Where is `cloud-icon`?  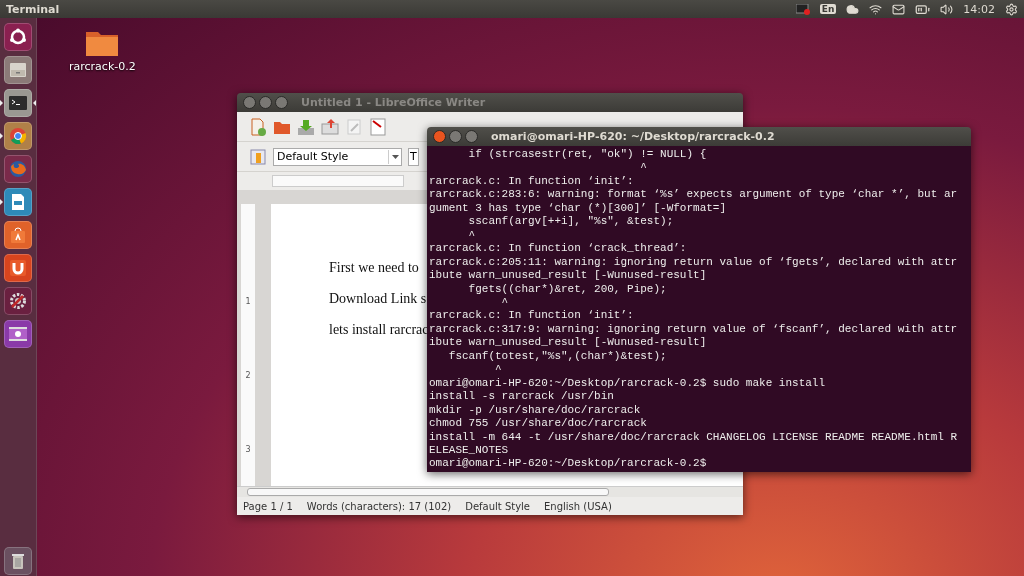 cloud-icon is located at coordinates (853, 9).